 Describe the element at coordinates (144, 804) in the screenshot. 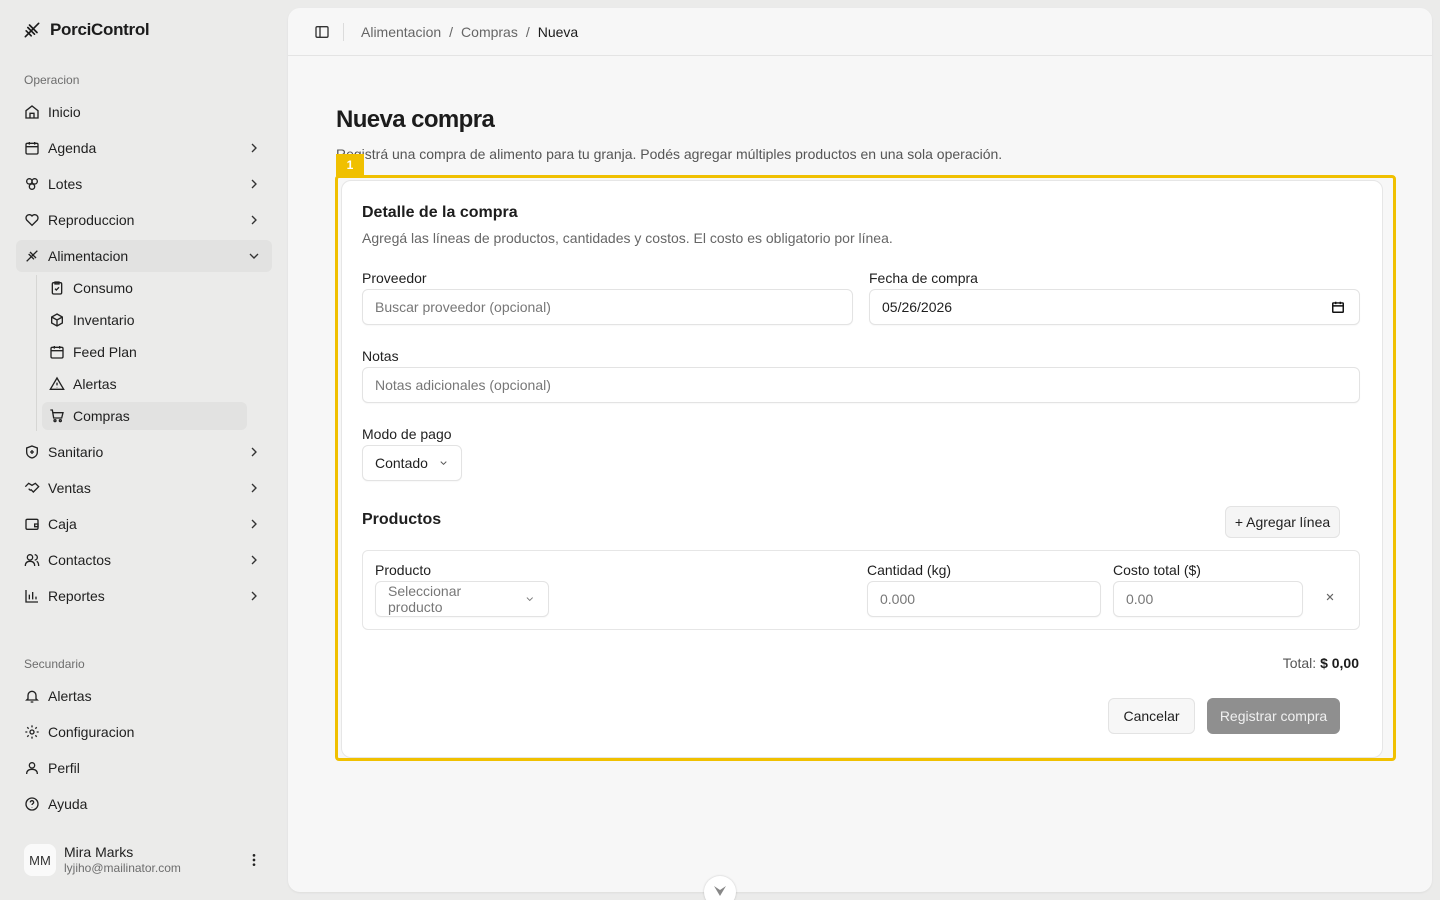

I see `sidebar-item-ayuda: Ayuda` at that location.